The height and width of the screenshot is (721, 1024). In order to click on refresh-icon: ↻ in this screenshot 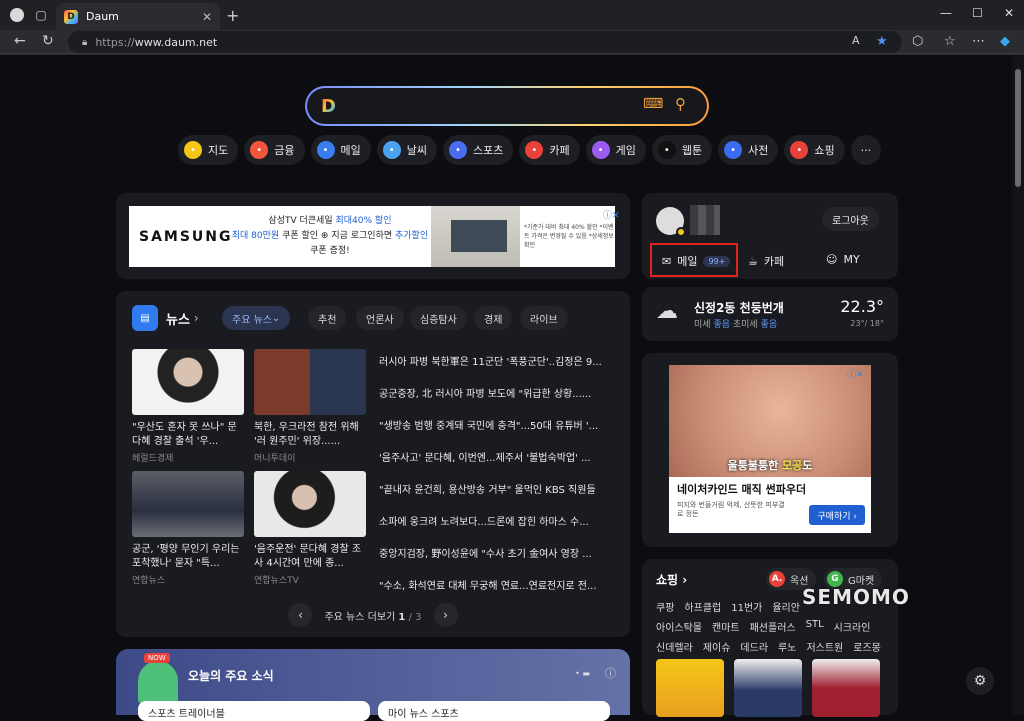, I will do `click(48, 41)`.